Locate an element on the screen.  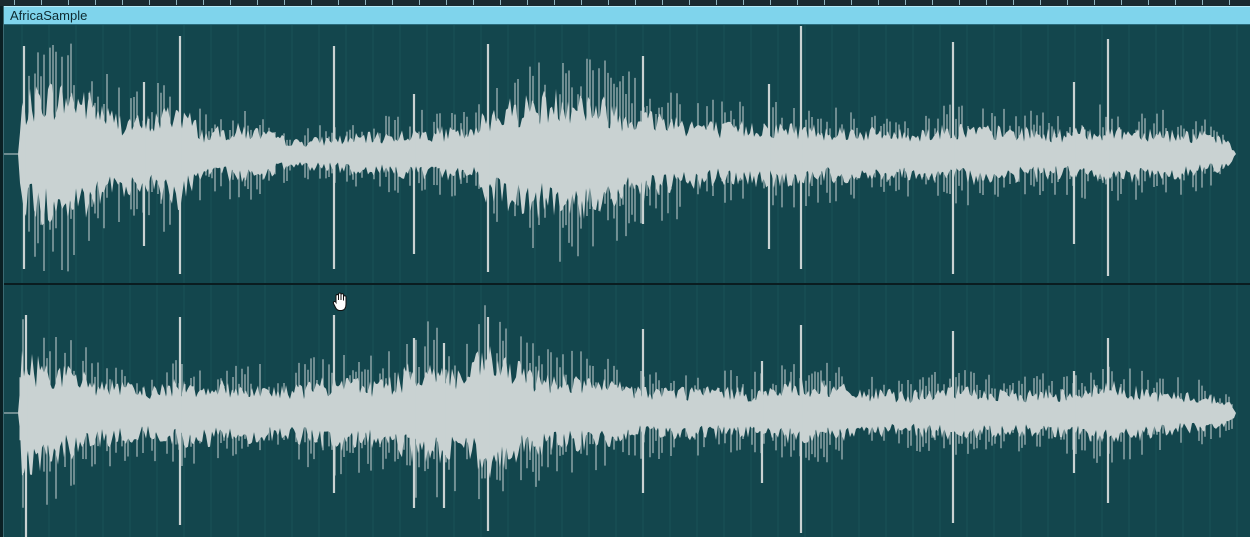
event-name-label: AfricaSample is located at coordinates (49, 15).